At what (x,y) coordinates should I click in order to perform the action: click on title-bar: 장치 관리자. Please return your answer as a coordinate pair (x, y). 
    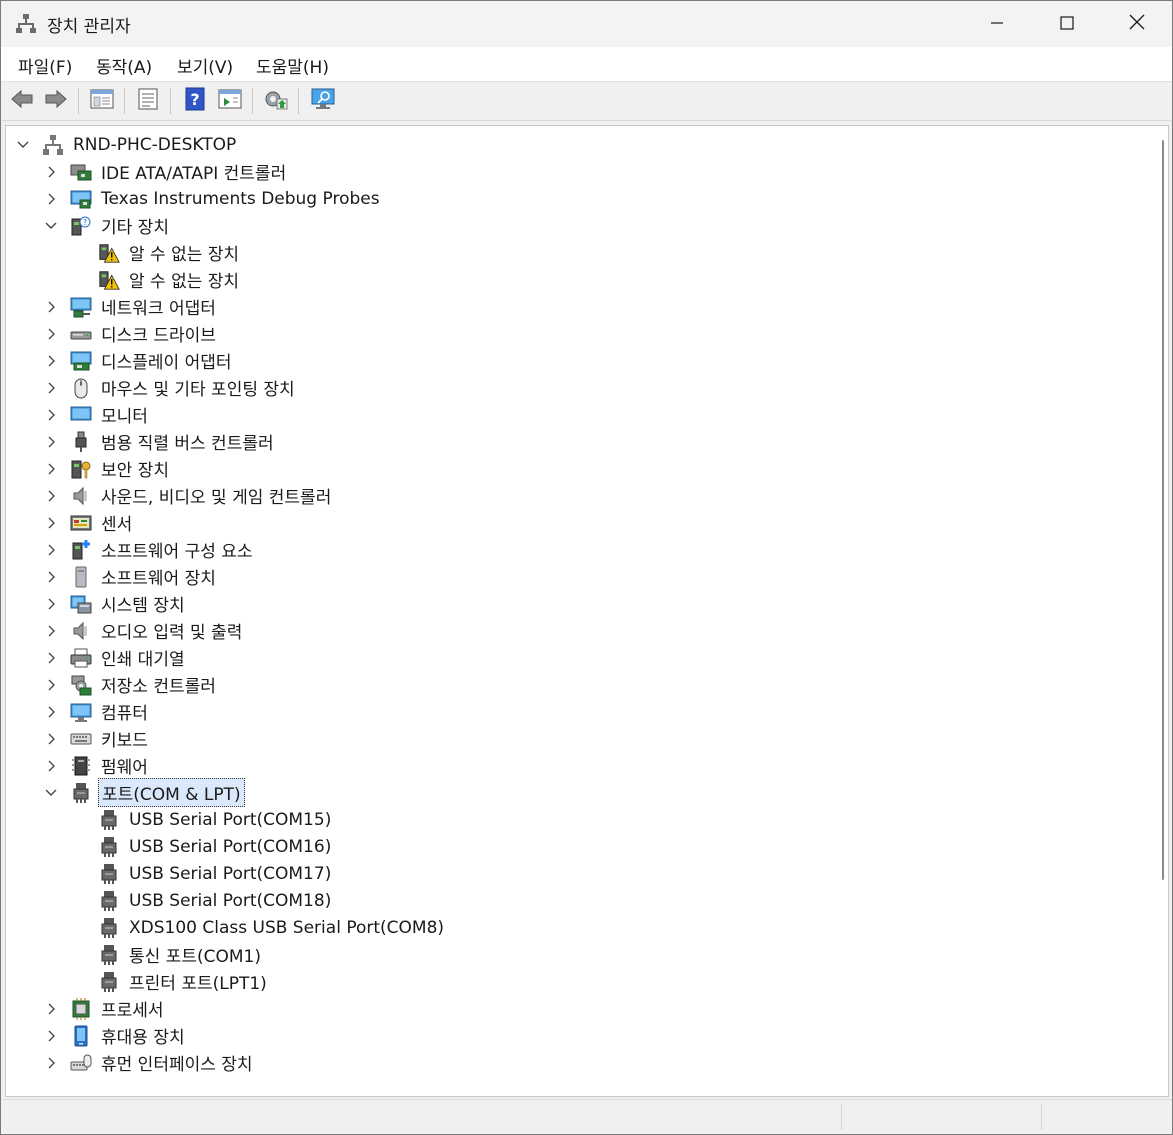
    Looking at the image, I should click on (586, 24).